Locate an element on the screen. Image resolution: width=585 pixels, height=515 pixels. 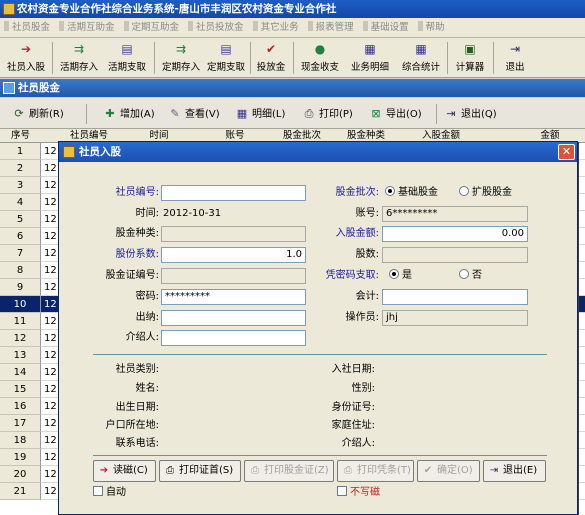
shares-field is located at coordinates (455, 255).